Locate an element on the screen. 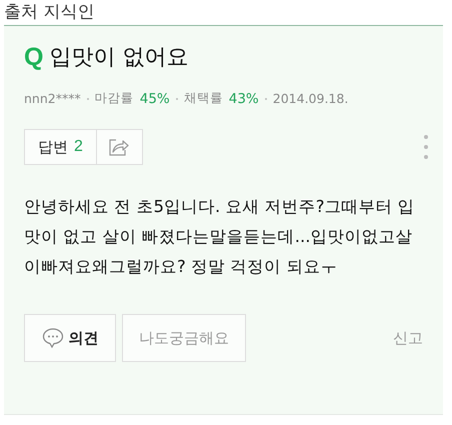 The height and width of the screenshot is (425, 452). stat-value: 45% is located at coordinates (155, 98).